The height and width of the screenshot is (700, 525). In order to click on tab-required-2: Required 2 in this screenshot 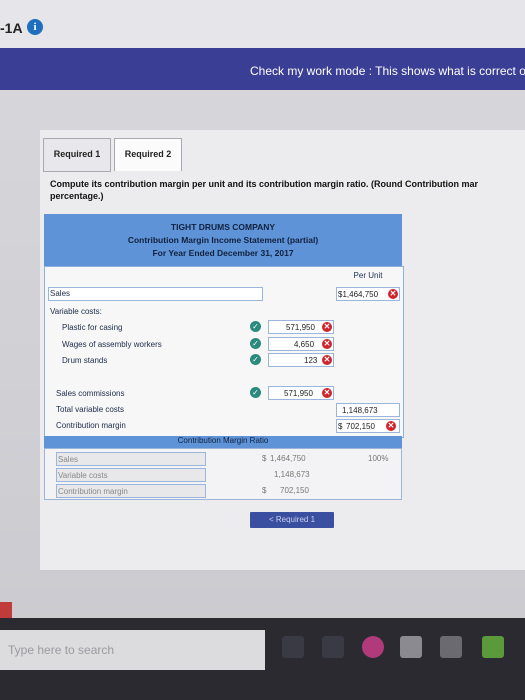, I will do `click(148, 154)`.